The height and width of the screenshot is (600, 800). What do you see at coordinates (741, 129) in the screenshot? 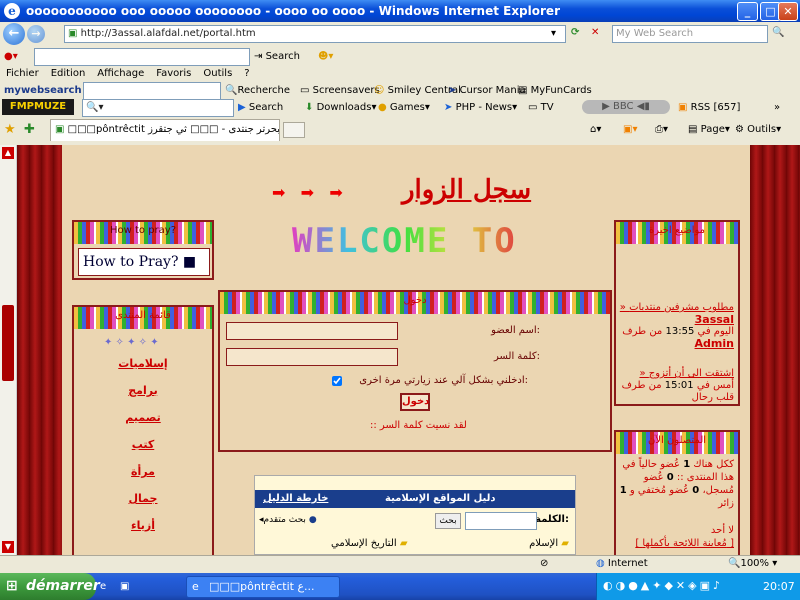
I see `gear-icon: ⚙` at bounding box center [741, 129].